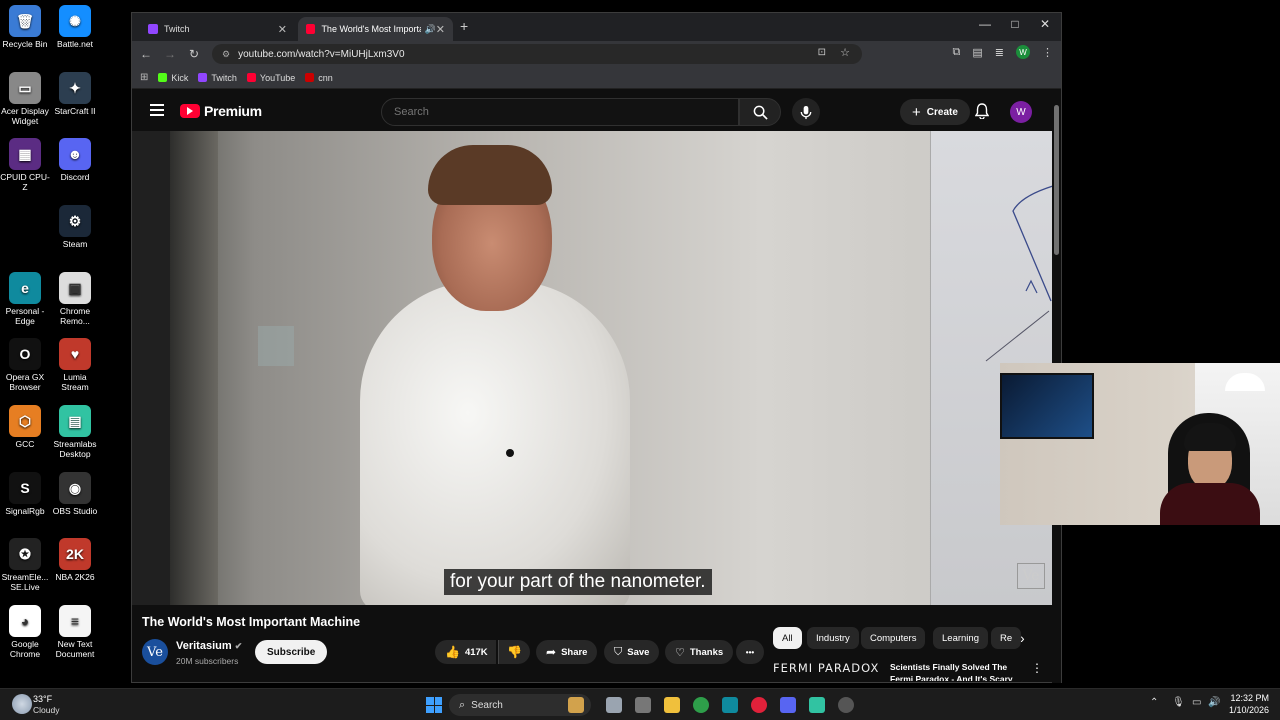  What do you see at coordinates (42, 699) in the screenshot?
I see `weather-temp: 33°F` at bounding box center [42, 699].